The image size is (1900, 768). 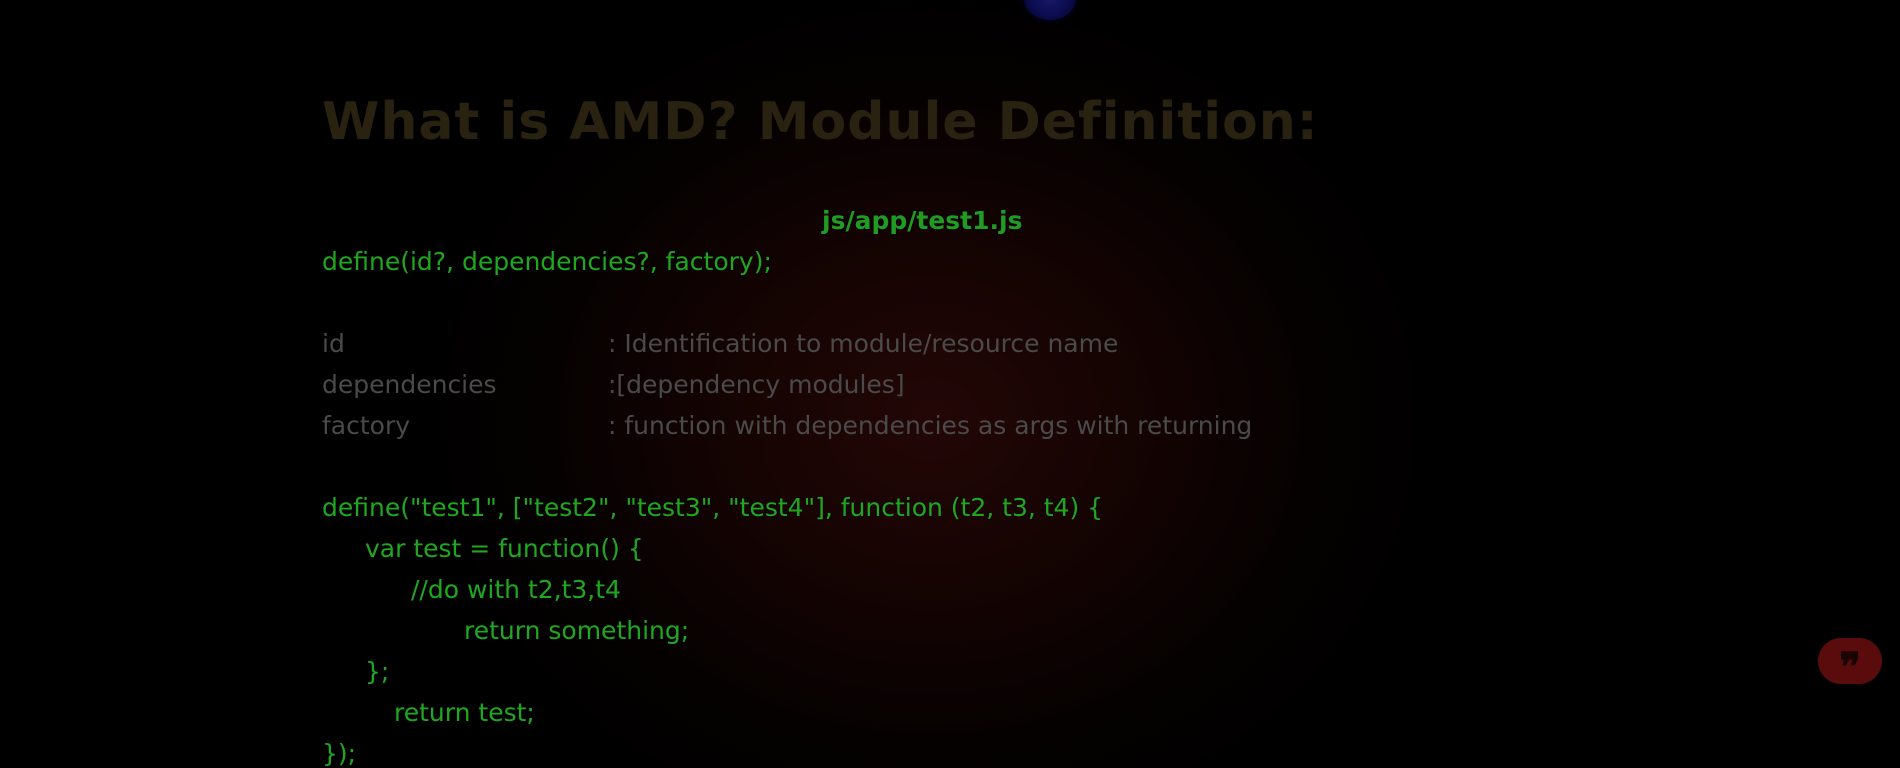 I want to click on define-signature: define(id?, dependencies?, factory);, so click(x=547, y=261).